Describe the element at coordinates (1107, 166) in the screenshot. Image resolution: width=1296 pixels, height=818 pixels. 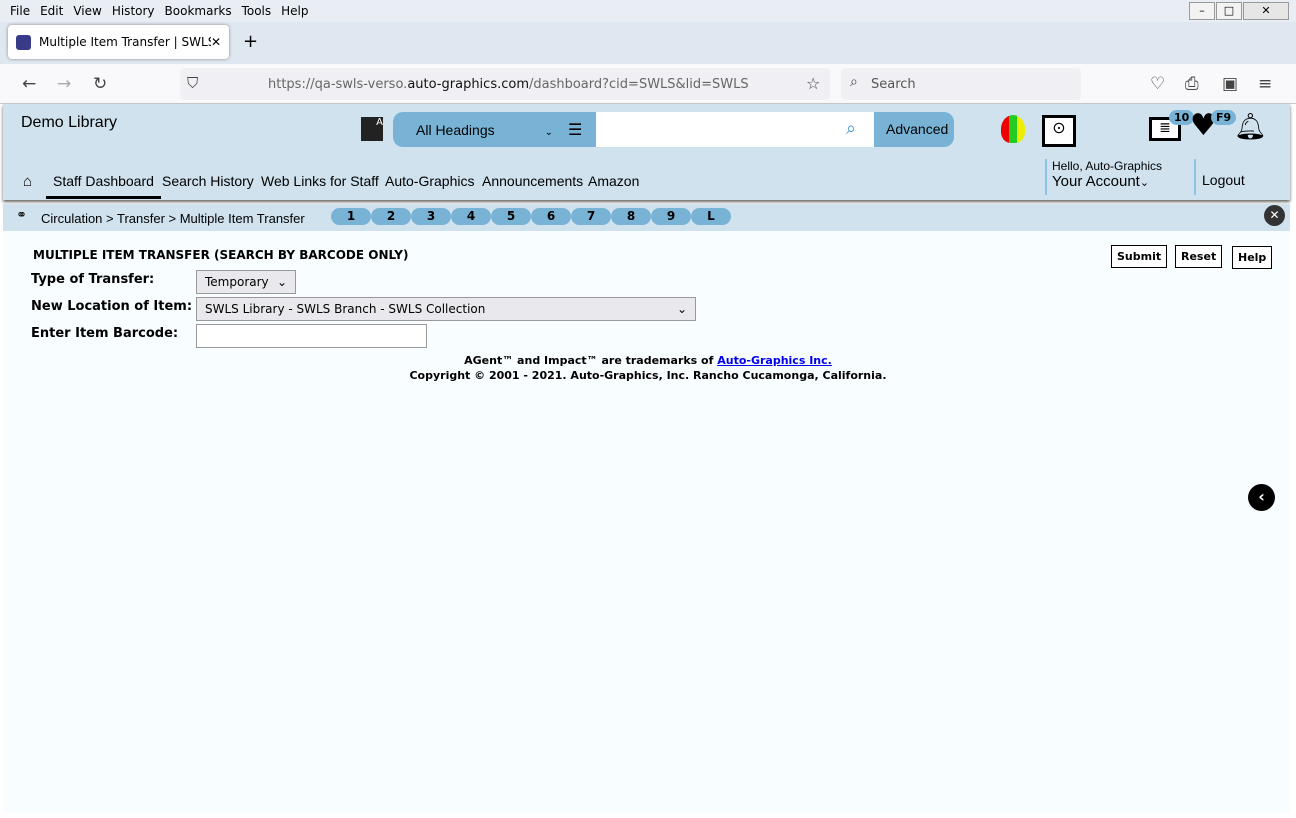
I see `greeting: Hello, Auto-Graphics` at that location.